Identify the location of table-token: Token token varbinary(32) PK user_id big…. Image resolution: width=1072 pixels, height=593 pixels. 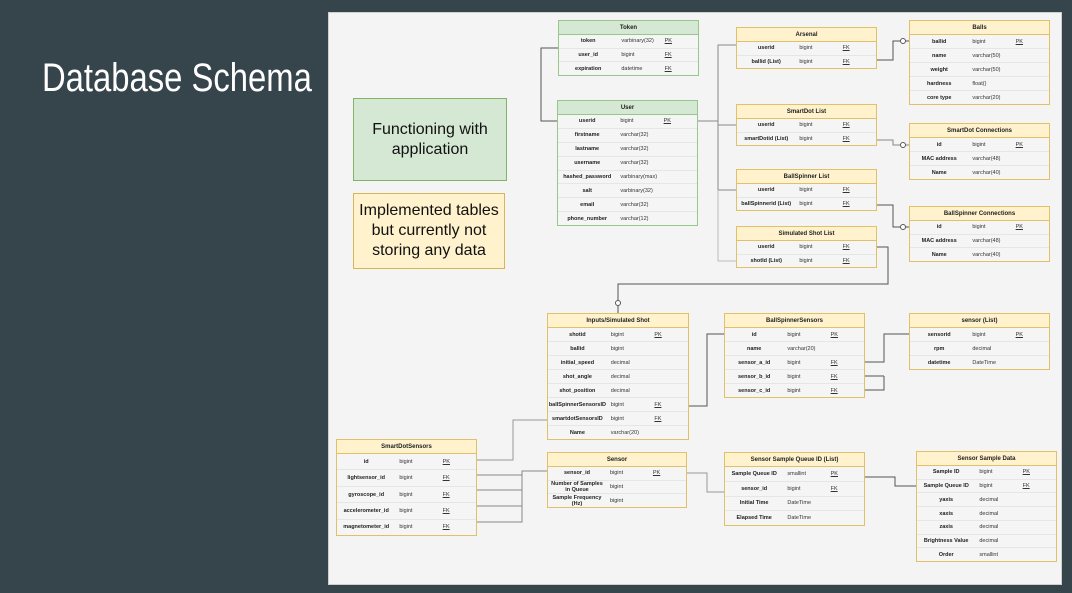
(628, 48).